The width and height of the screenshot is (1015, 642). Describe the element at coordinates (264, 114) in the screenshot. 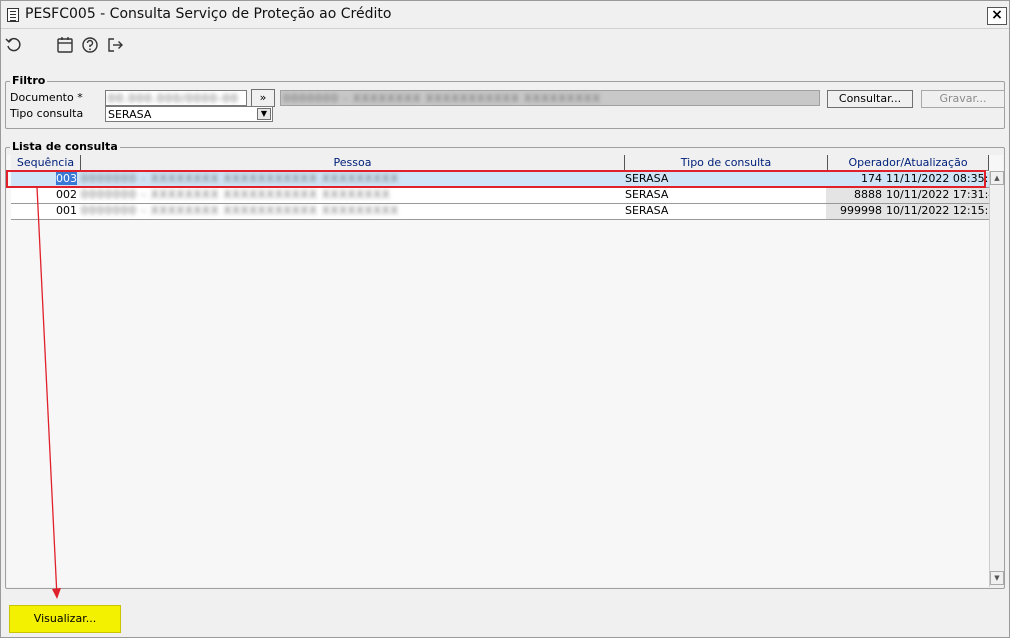

I see `chevron-down-icon: ▼` at that location.